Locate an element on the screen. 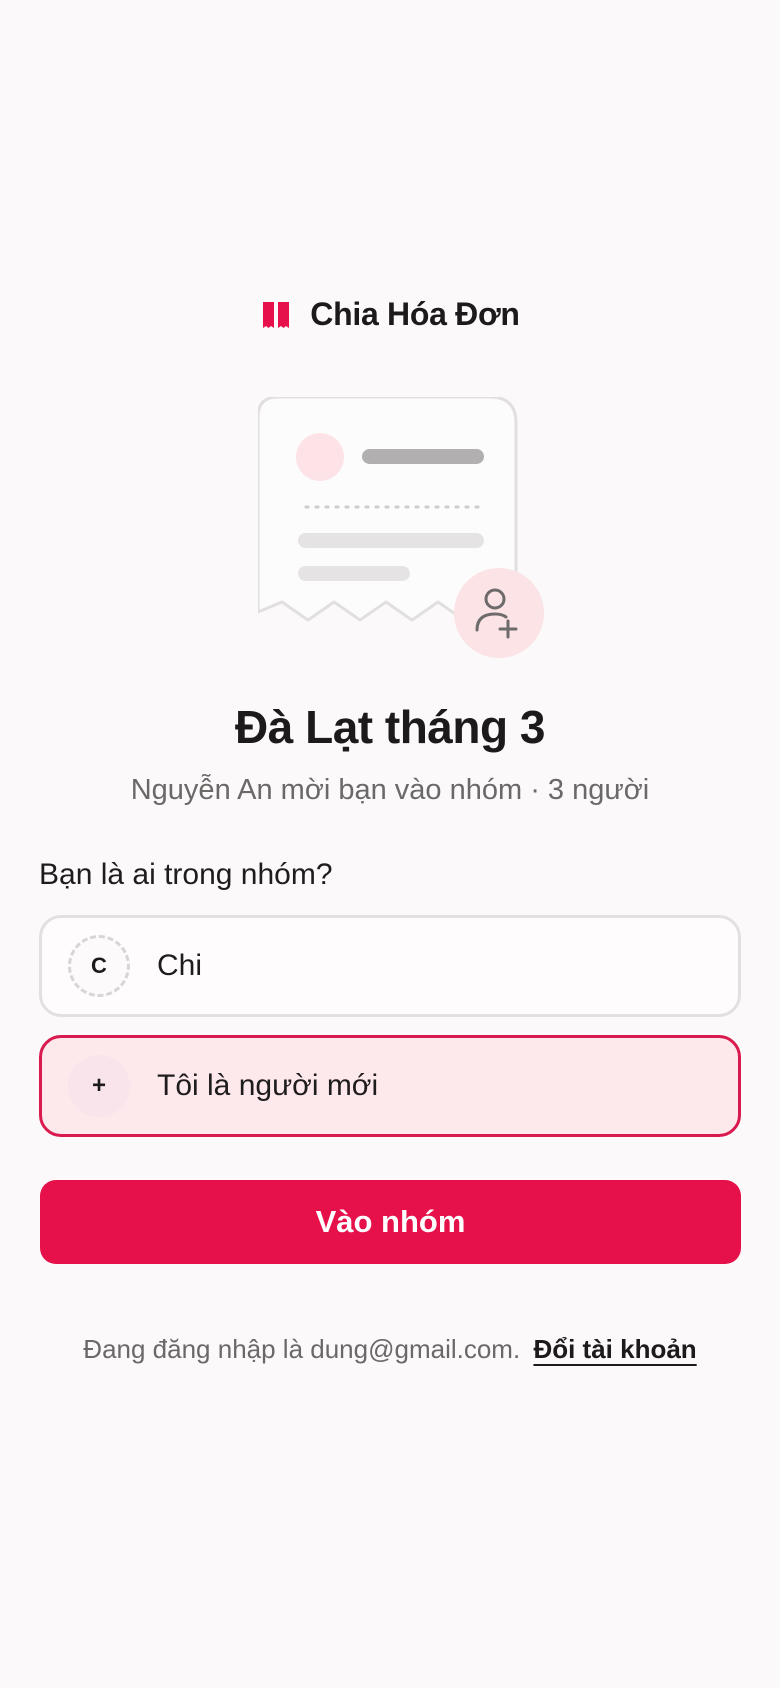 The image size is (780, 1688). brand-header: Chia Hóa Đơn is located at coordinates (390, 314).